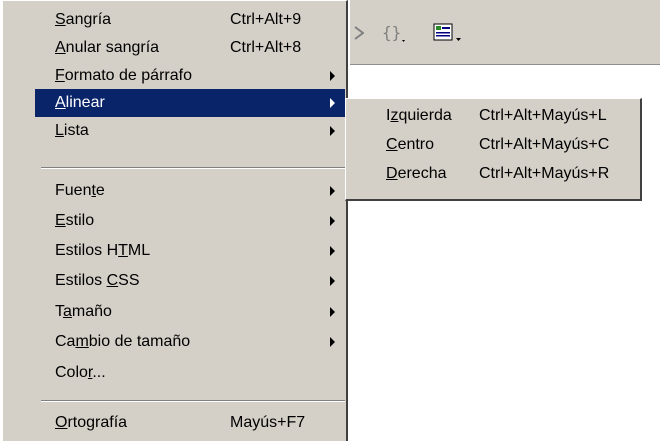 Image resolution: width=660 pixels, height=441 pixels. I want to click on submenu-item-izquierda: Izquierda Ctrl+Alt+Mayús+L, so click(493, 116).